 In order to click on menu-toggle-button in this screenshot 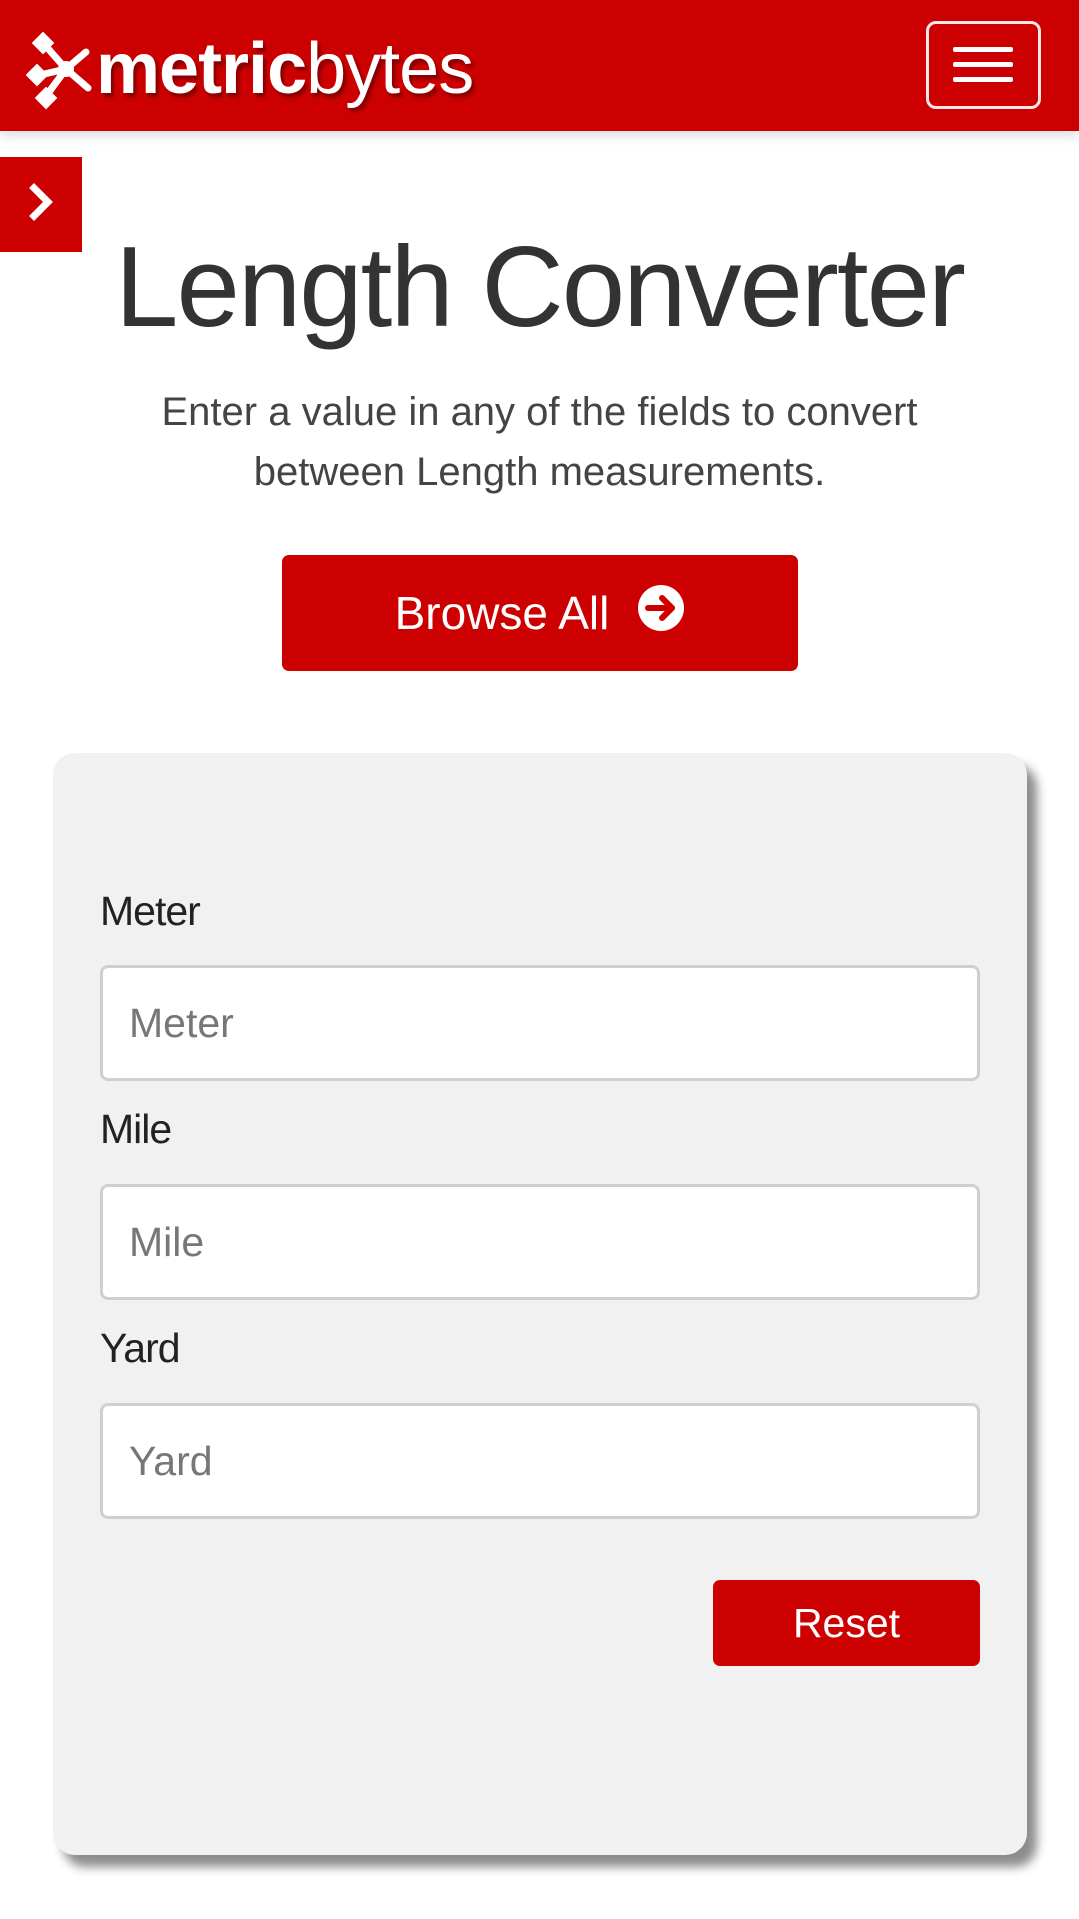, I will do `click(983, 65)`.